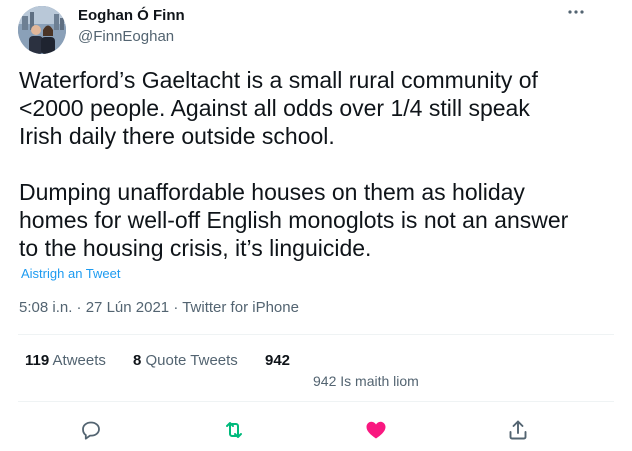 The image size is (632, 451). What do you see at coordinates (45, 307) in the screenshot?
I see `tweet-time: 5:08 i.n.` at bounding box center [45, 307].